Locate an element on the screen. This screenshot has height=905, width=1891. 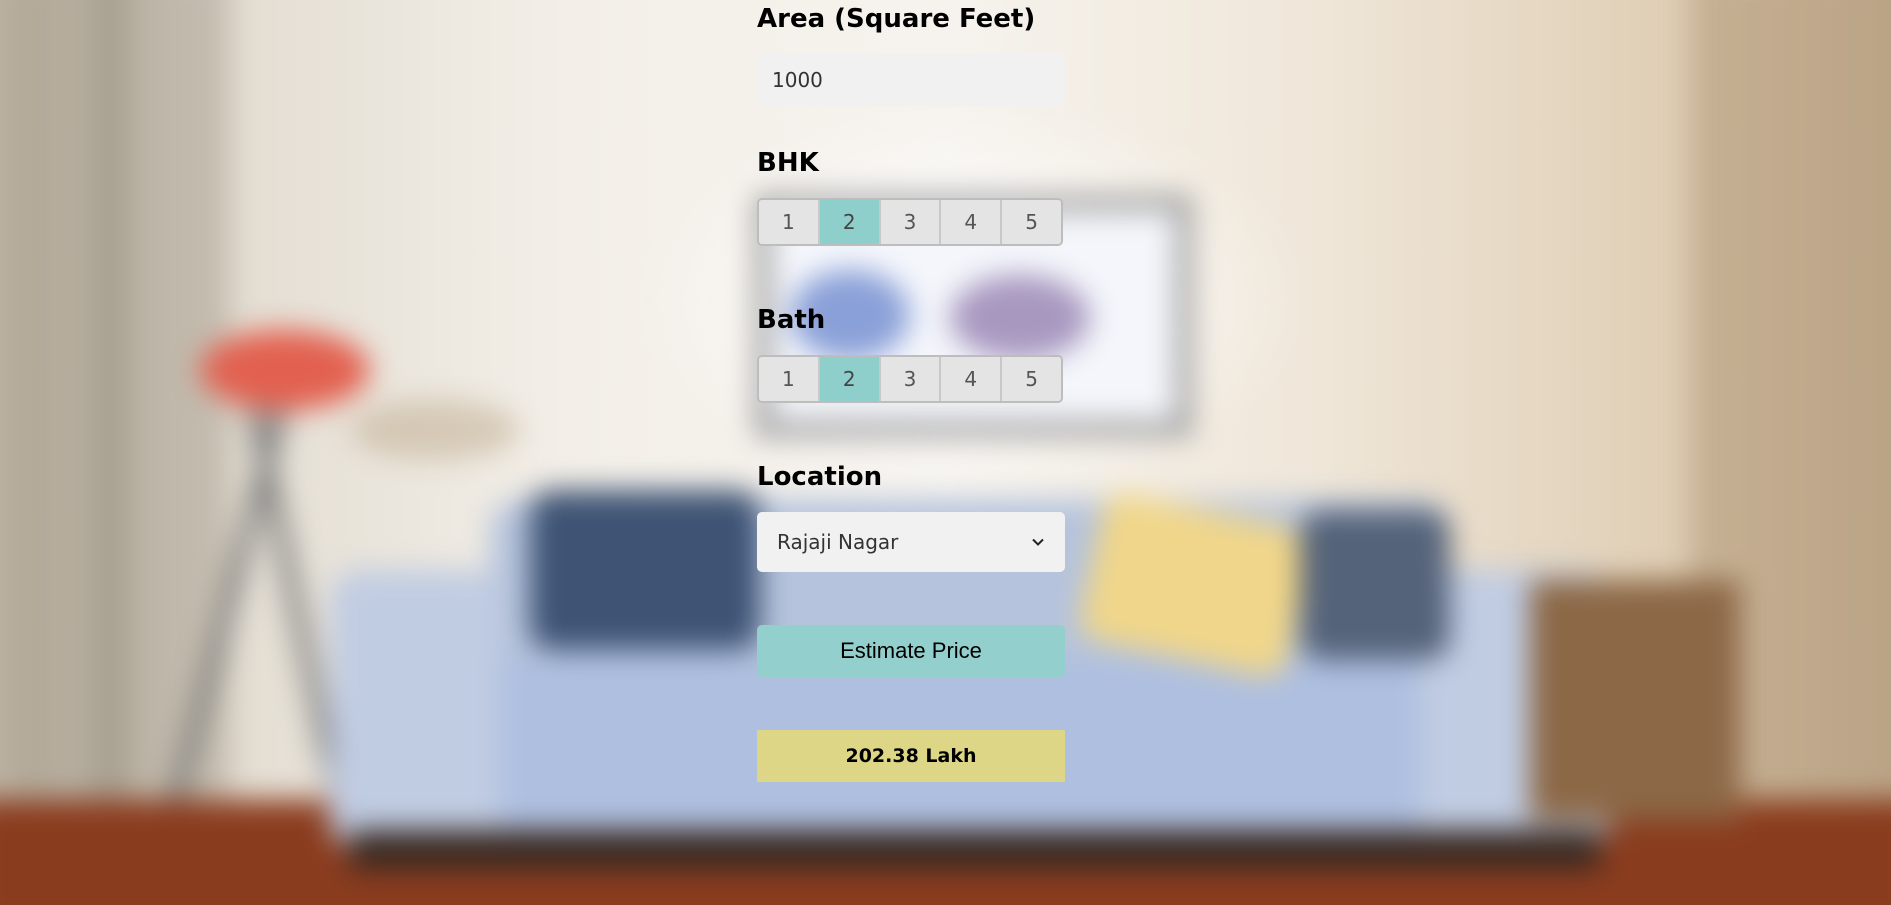
estimated-price-result: 202.38 Lakh is located at coordinates (911, 756).